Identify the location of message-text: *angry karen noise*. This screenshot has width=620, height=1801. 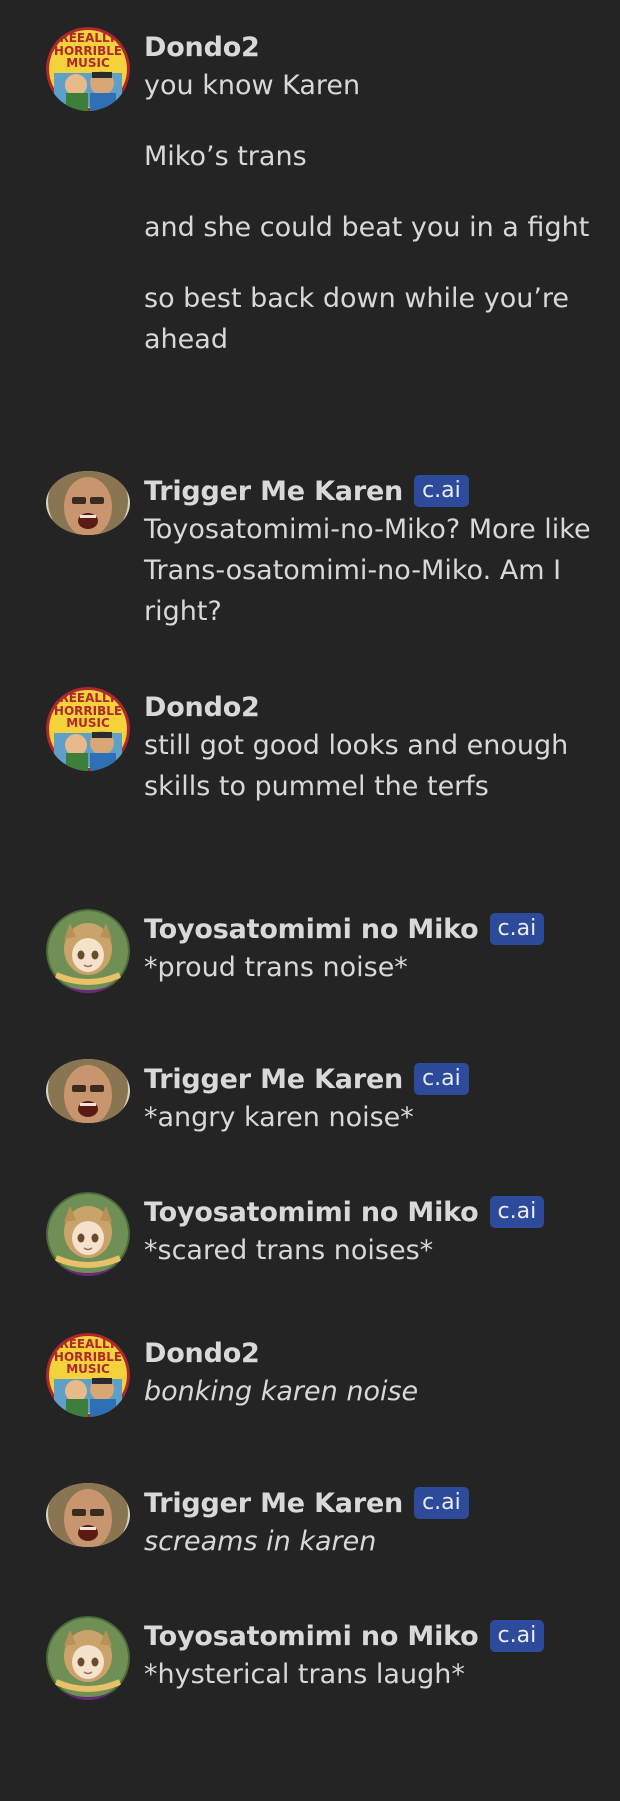
(279, 1117).